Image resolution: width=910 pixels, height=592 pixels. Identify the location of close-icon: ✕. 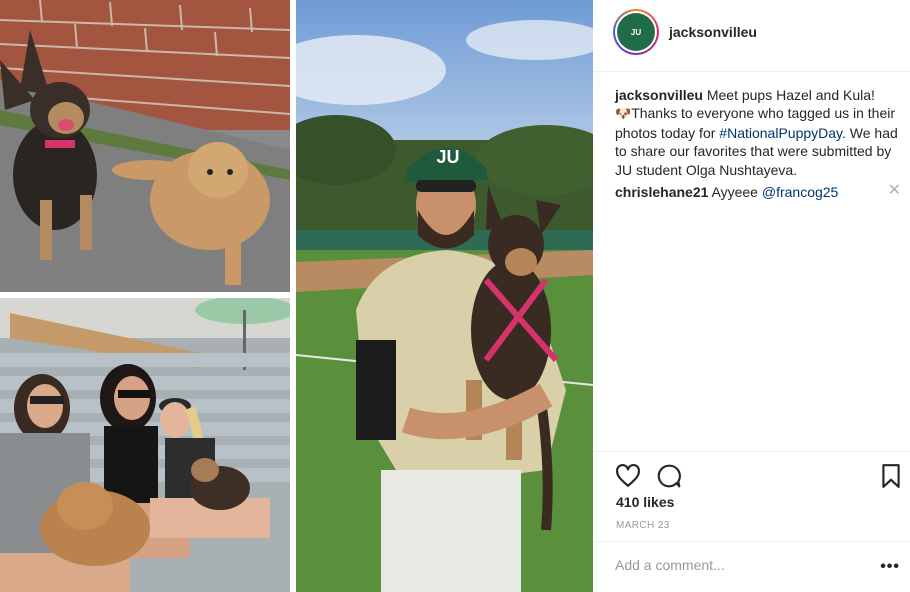
(894, 191).